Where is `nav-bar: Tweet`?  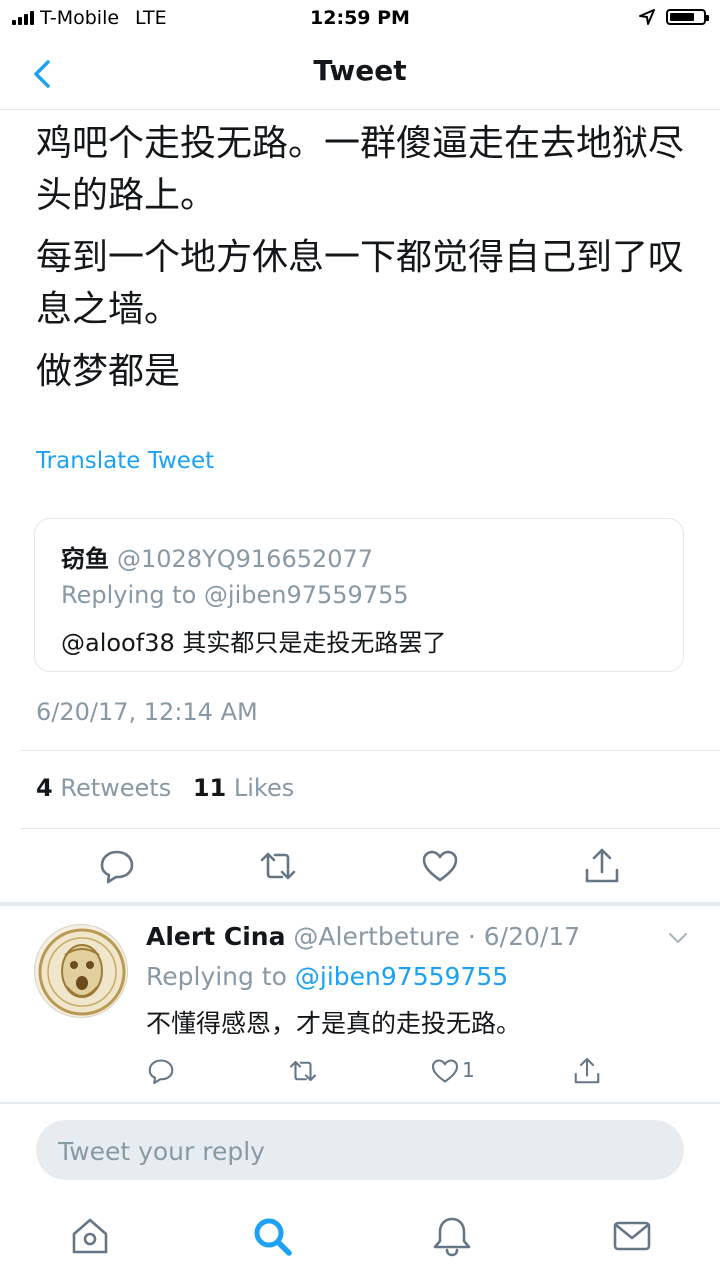 nav-bar: Tweet is located at coordinates (360, 73).